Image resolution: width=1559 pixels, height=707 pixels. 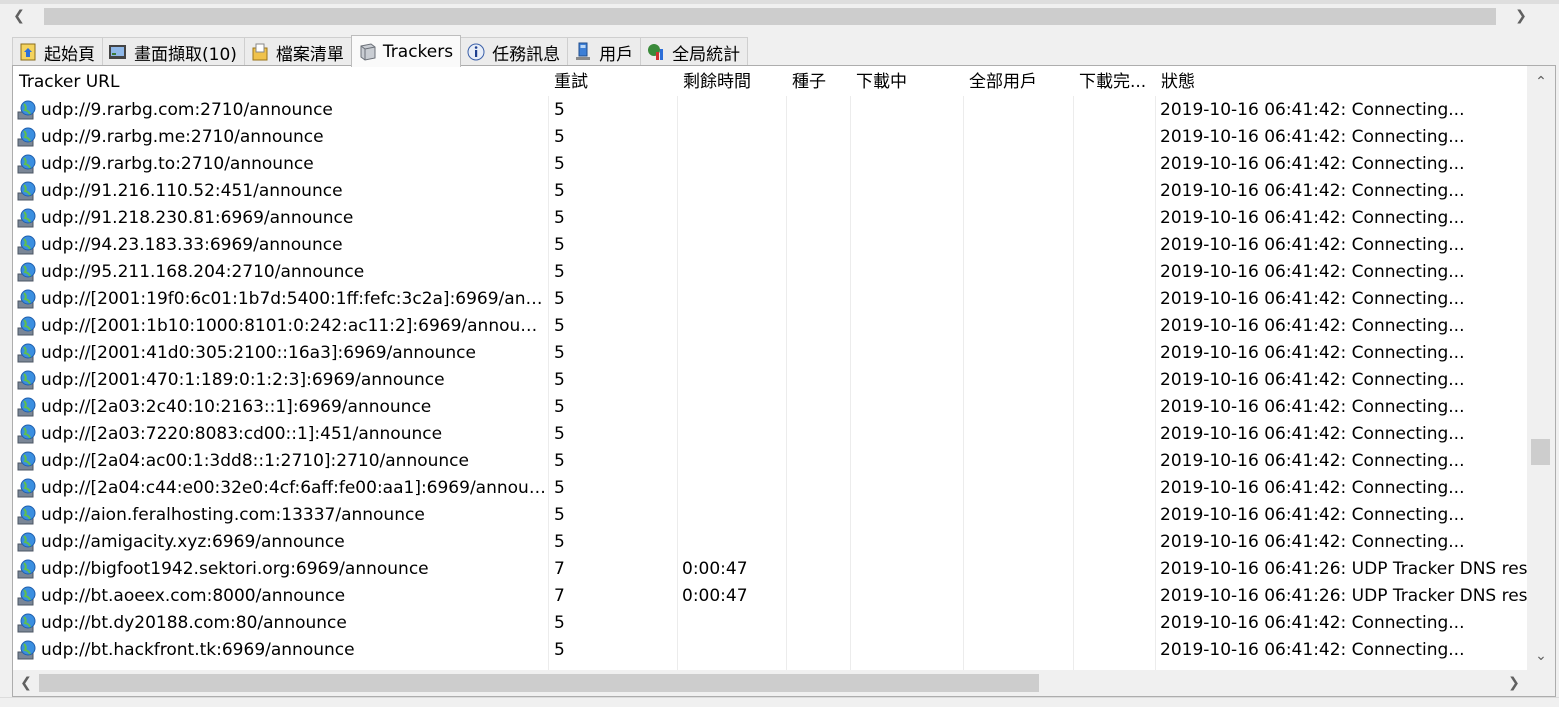 What do you see at coordinates (282, 163) in the screenshot?
I see `tracker-url-cell: udp://9.rarbg.to:2710/announce` at bounding box center [282, 163].